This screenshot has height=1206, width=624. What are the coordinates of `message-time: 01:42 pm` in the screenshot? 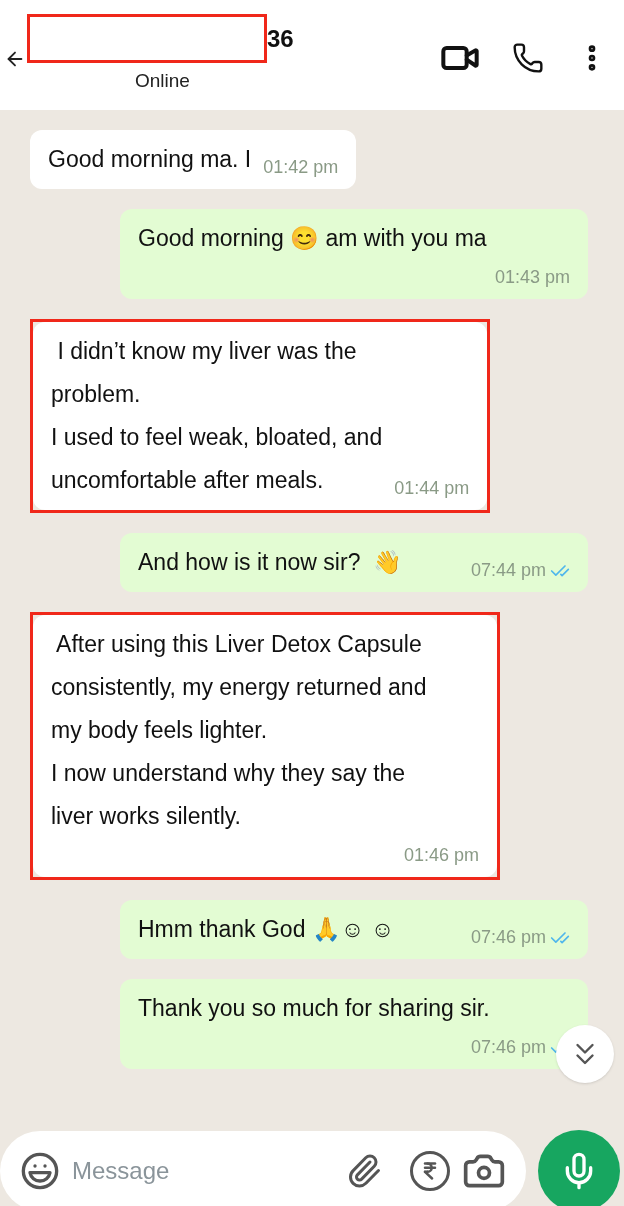 It's located at (301, 167).